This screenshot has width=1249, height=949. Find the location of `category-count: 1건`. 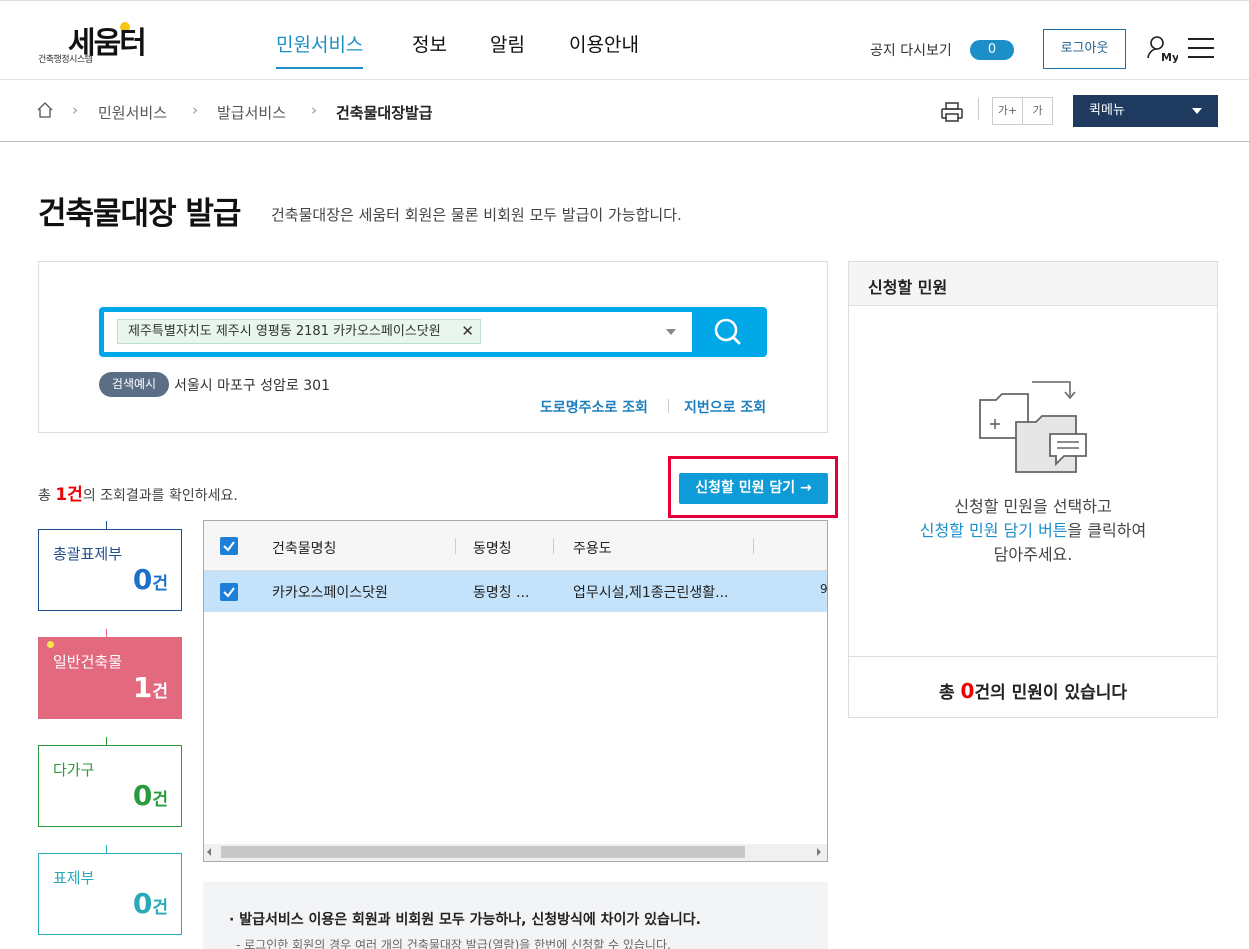

category-count: 1건 is located at coordinates (150, 687).